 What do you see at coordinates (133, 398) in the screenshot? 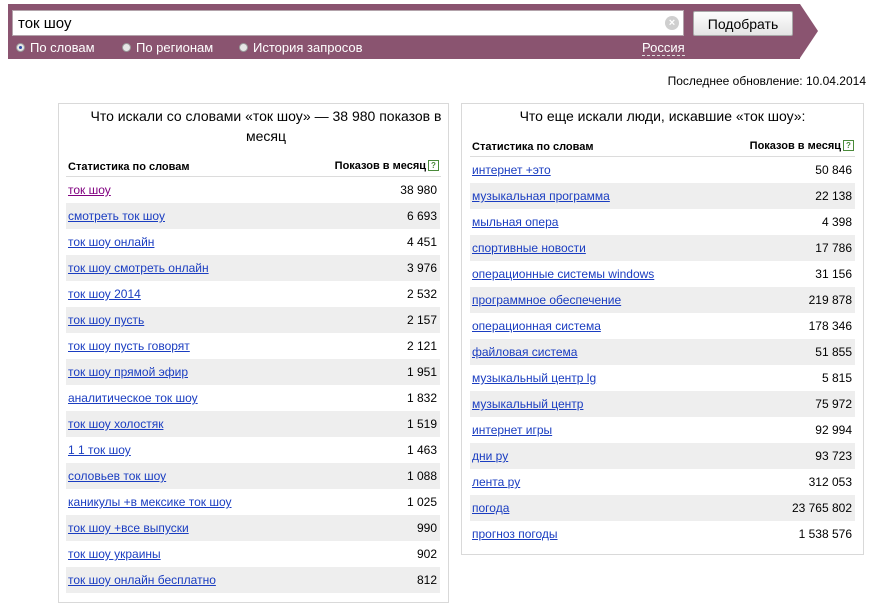
I see `keyword-link: аналитическое ток шоу` at bounding box center [133, 398].